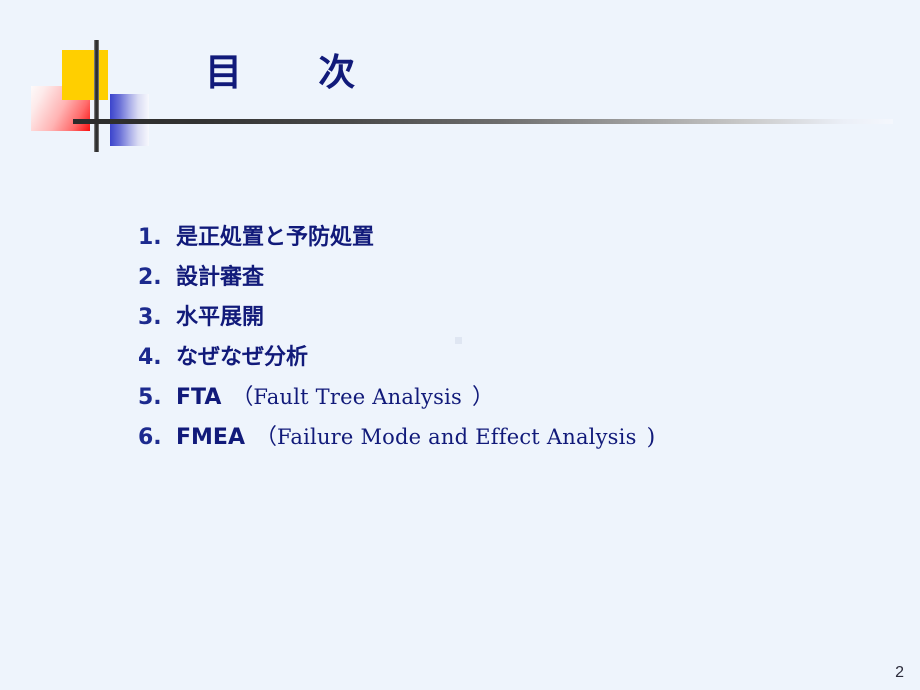  Describe the element at coordinates (150, 317) in the screenshot. I see `list-item-number: 3.` at that location.